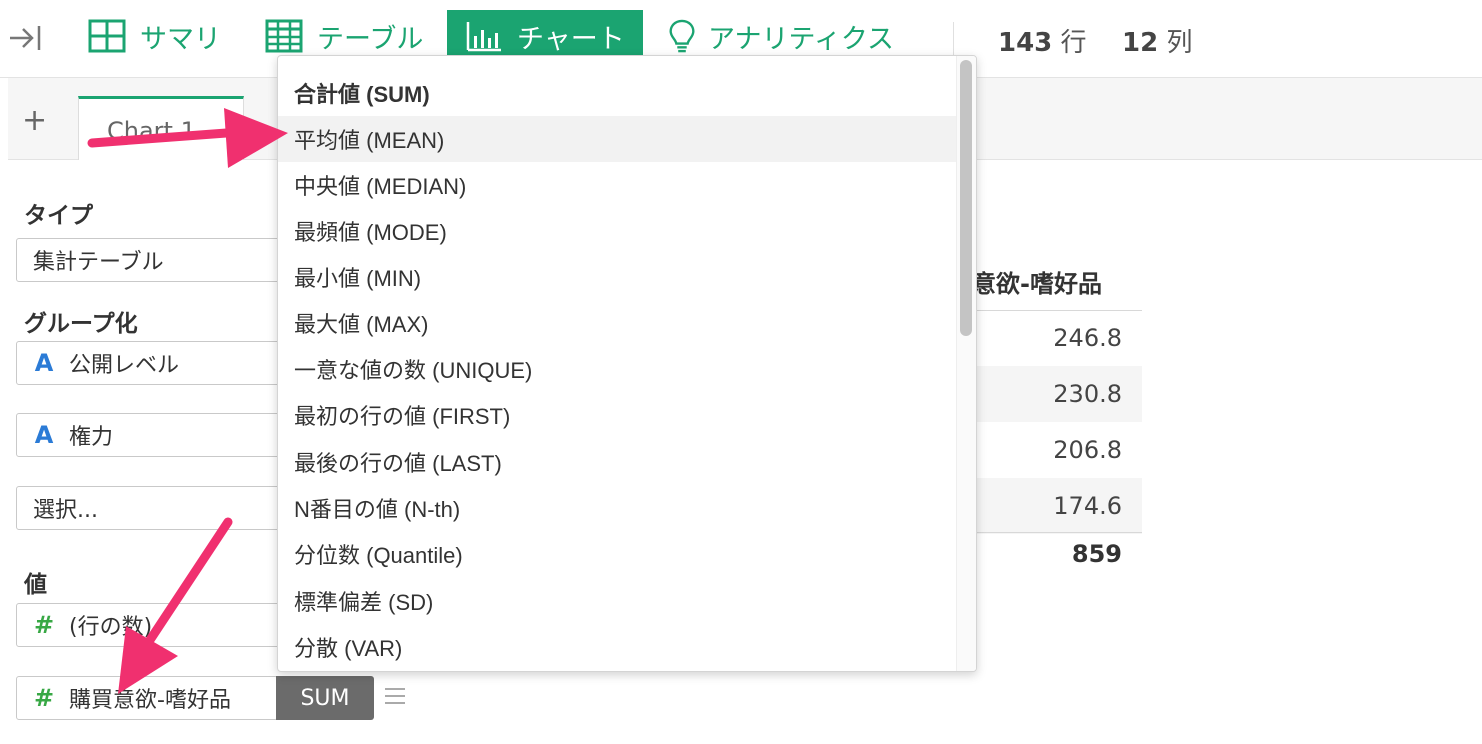 This screenshot has height=744, width=1482. Describe the element at coordinates (620, 415) in the screenshot. I see `dropdown-option-first: 最初の行の値 (FIRST)` at that location.